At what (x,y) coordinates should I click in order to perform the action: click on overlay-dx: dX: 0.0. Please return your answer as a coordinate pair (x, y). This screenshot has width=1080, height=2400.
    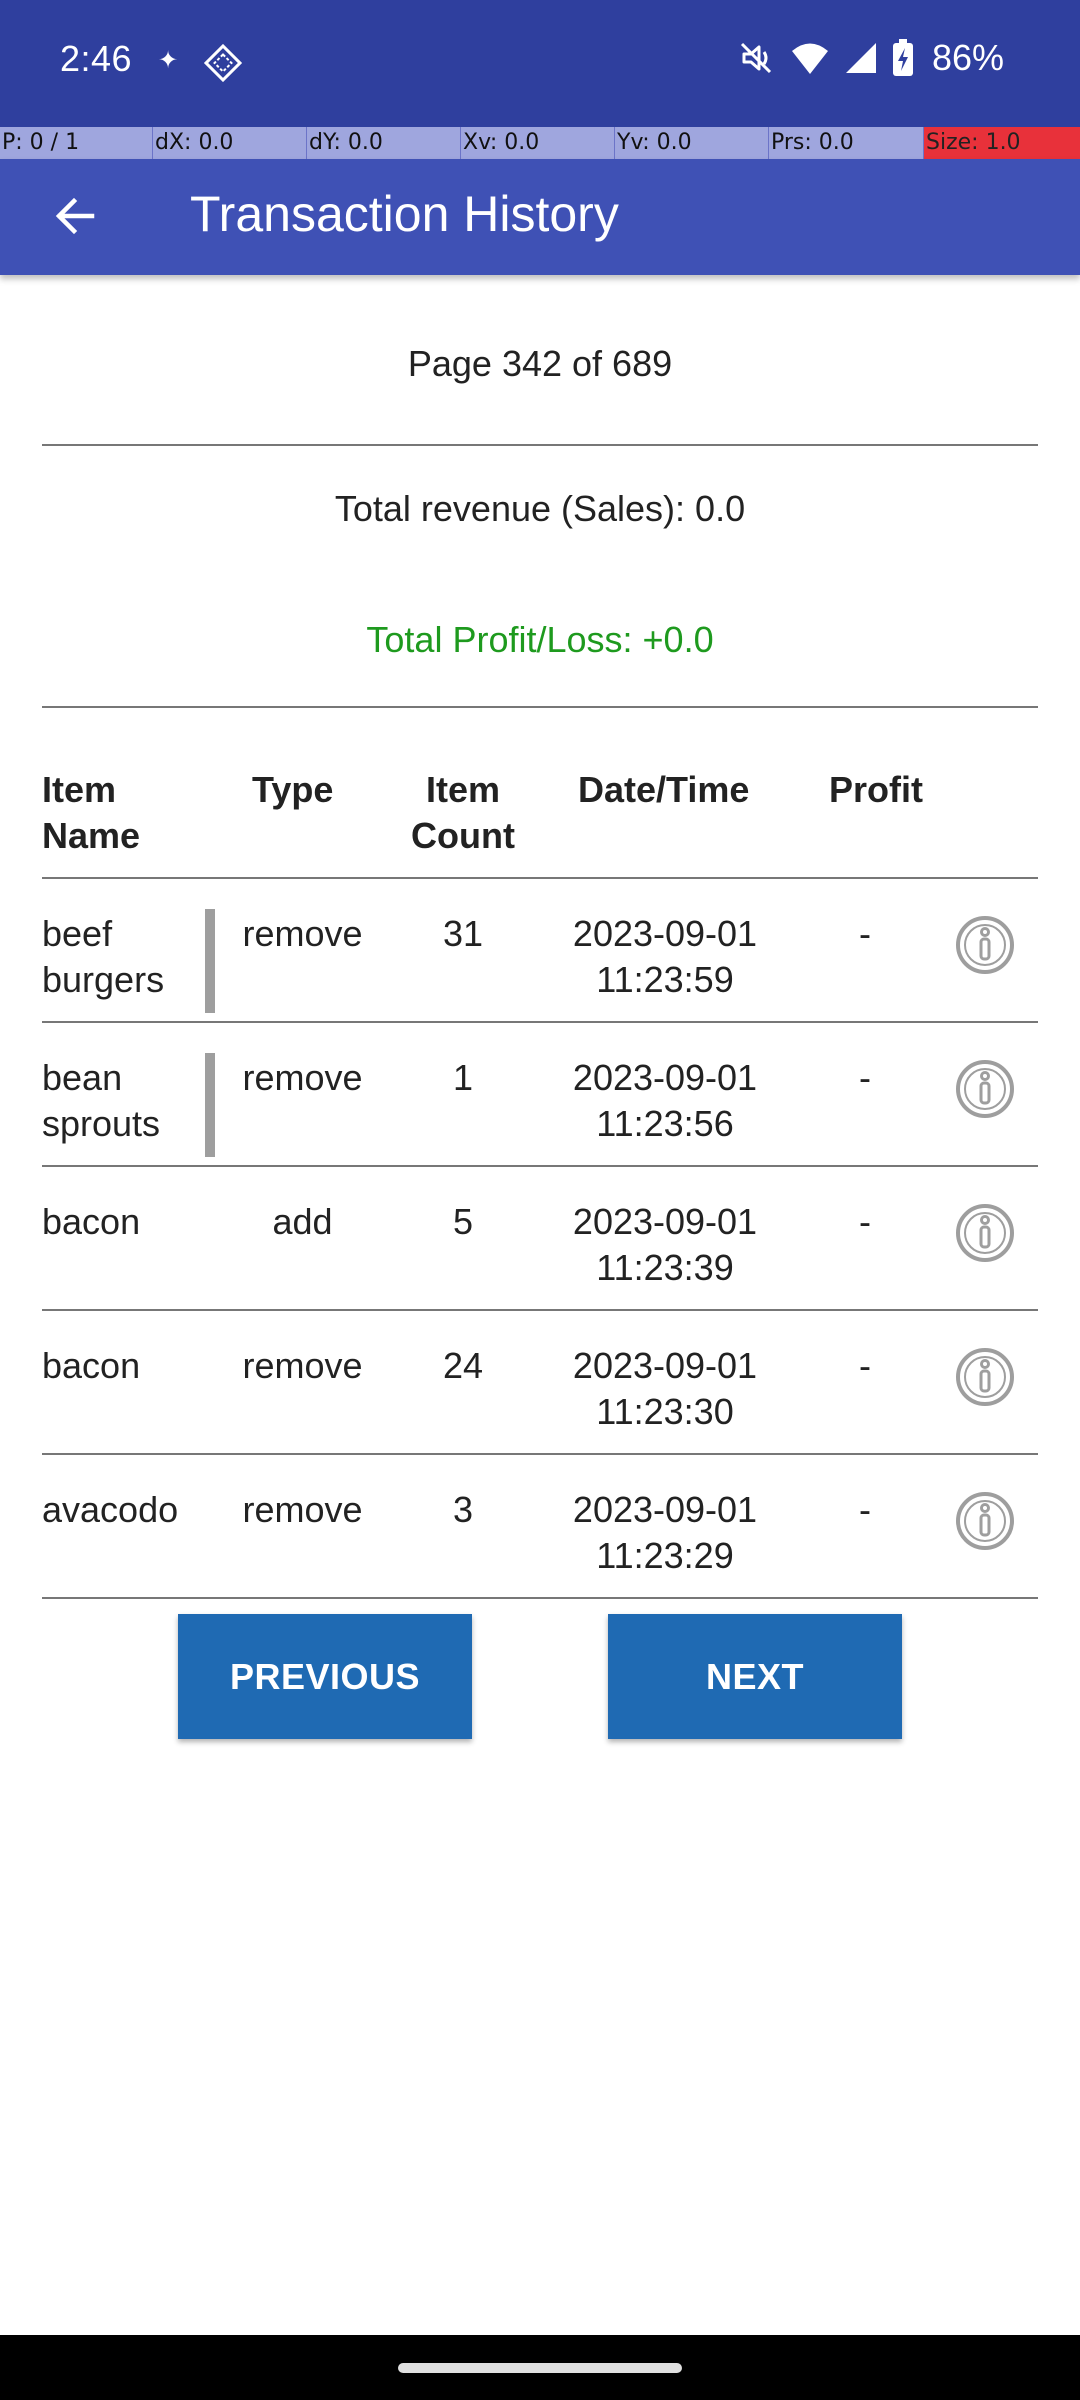
    Looking at the image, I should click on (230, 143).